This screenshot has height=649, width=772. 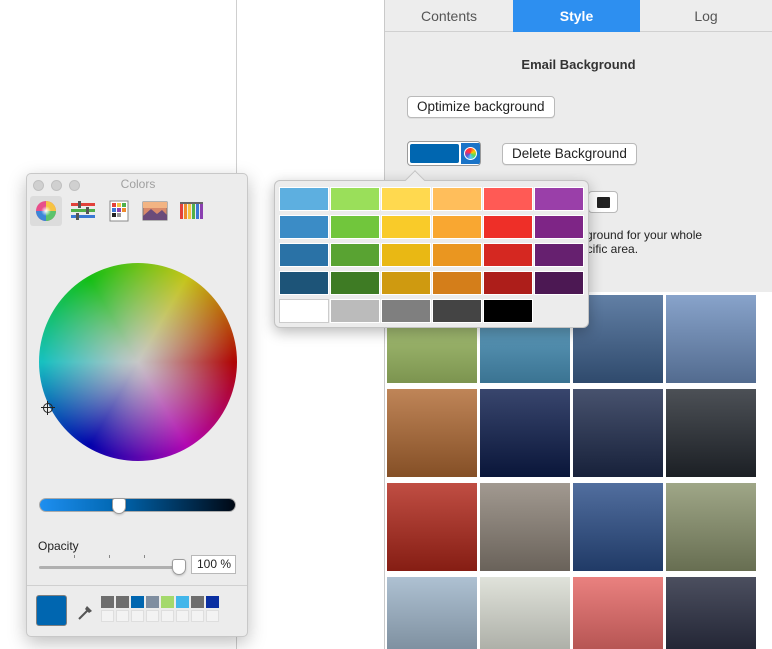 I want to click on color-palettes-icon, so click(x=119, y=211).